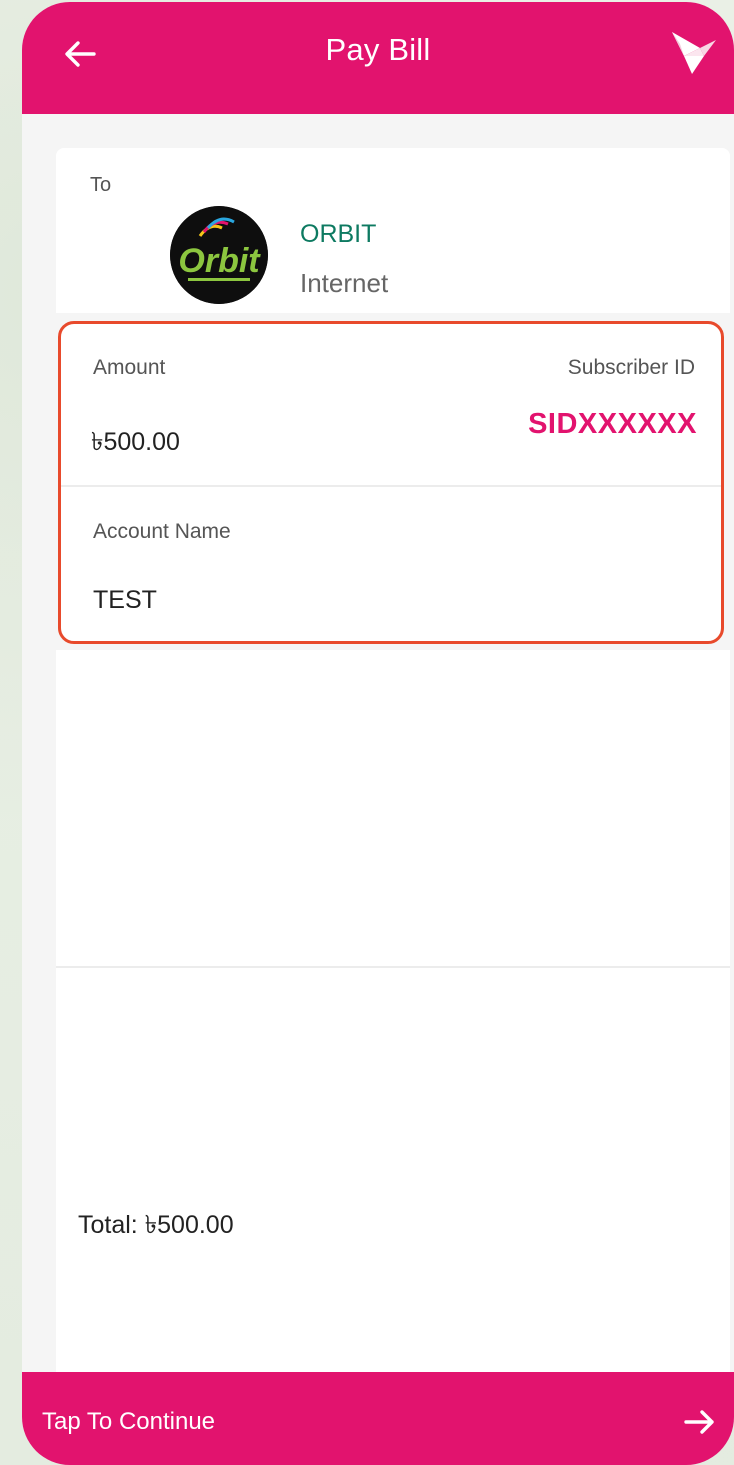 The width and height of the screenshot is (734, 1465). Describe the element at coordinates (344, 283) in the screenshot. I see `biller-type: Internet` at that location.